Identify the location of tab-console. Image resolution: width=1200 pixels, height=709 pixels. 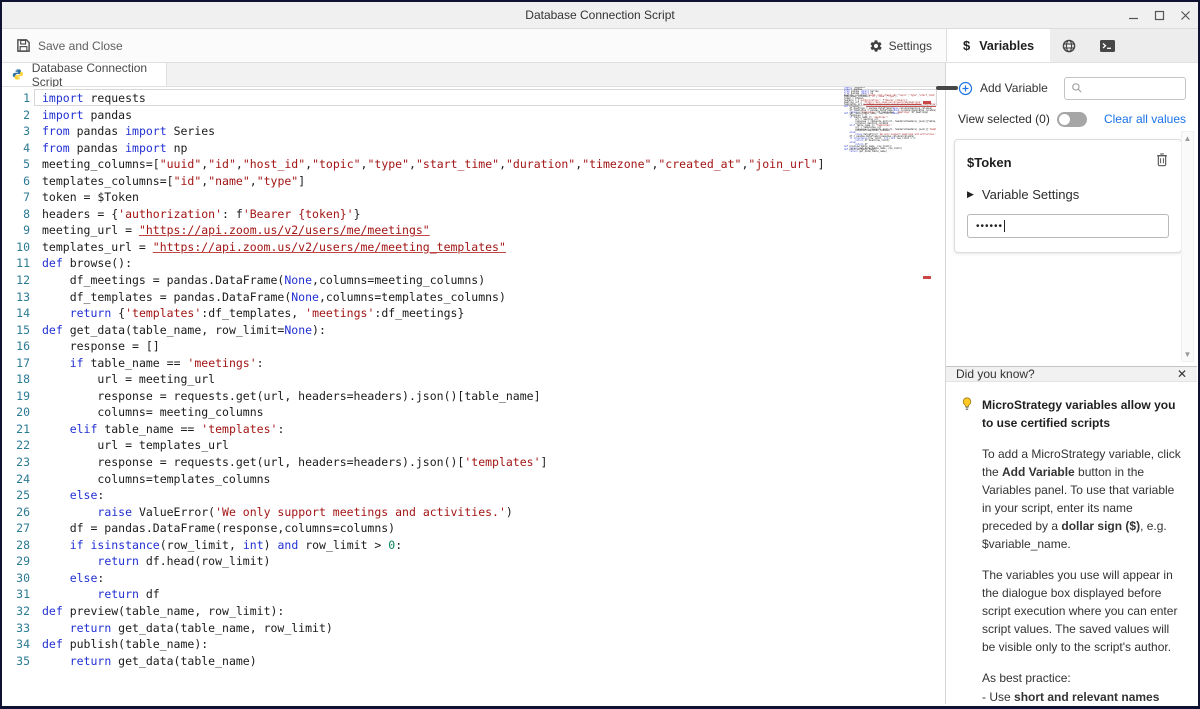
(1107, 45).